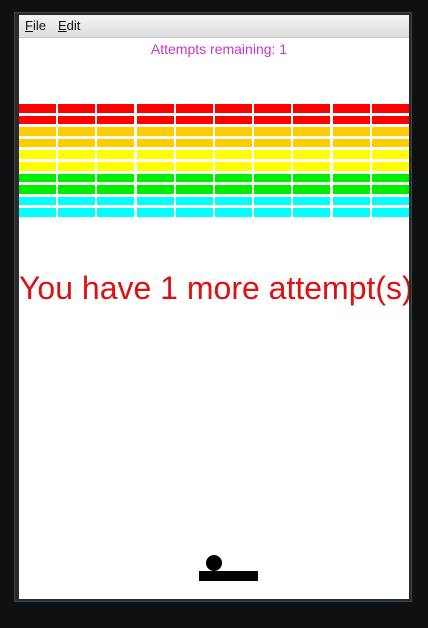 This screenshot has width=428, height=628. I want to click on ball, so click(214, 563).